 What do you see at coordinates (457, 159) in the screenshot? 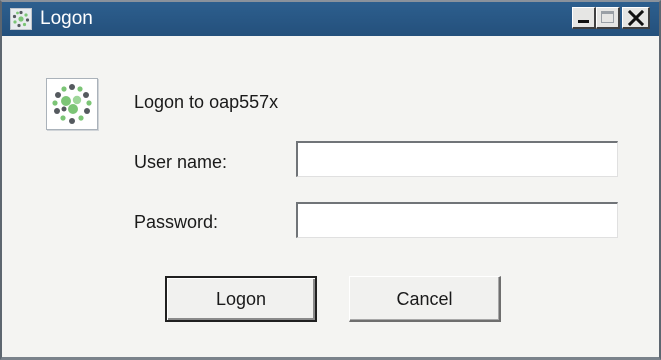
I see `username-field` at bounding box center [457, 159].